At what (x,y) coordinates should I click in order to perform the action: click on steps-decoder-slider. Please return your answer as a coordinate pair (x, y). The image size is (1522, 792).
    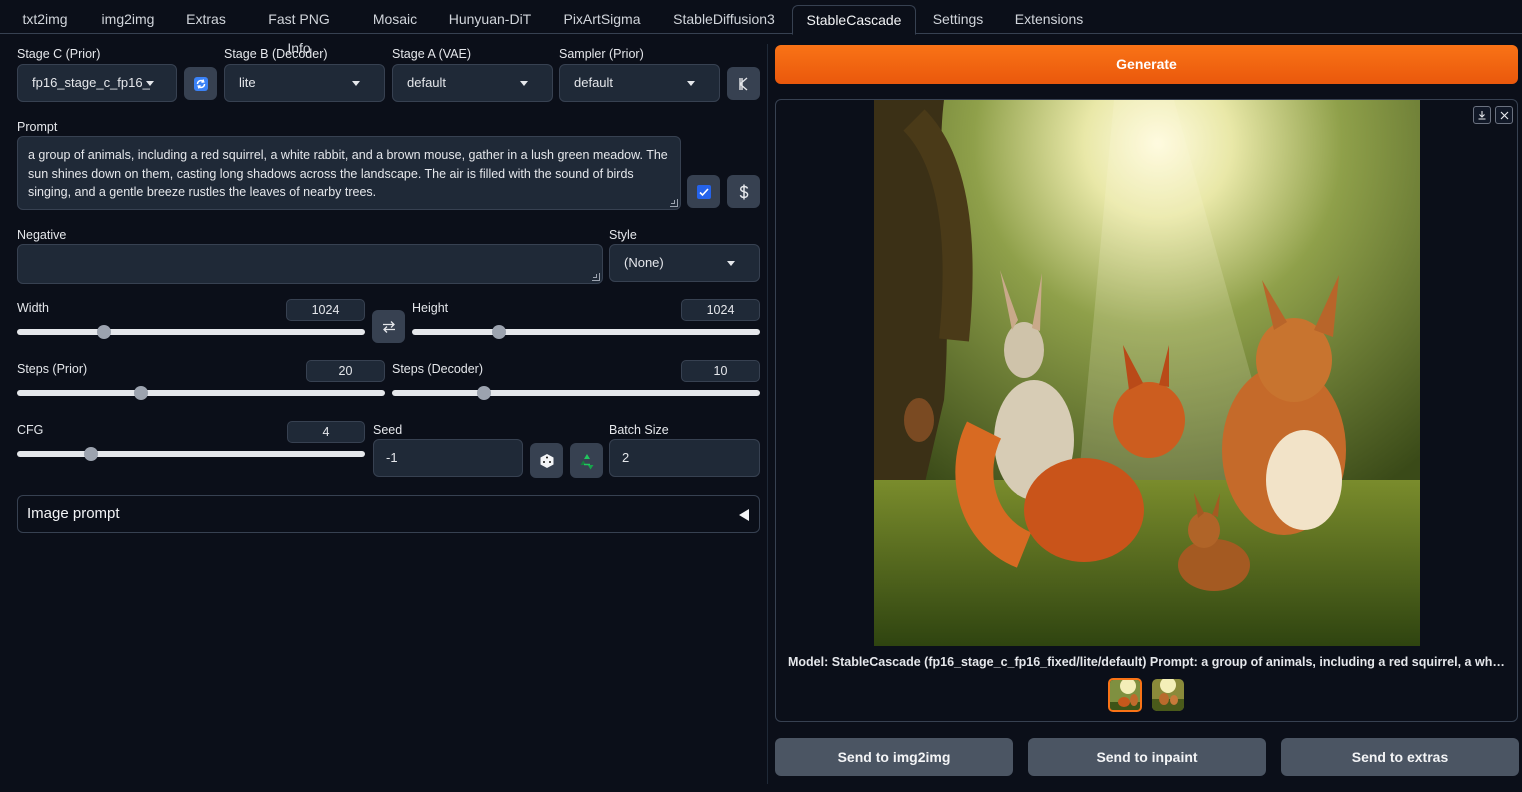
    Looking at the image, I should click on (576, 393).